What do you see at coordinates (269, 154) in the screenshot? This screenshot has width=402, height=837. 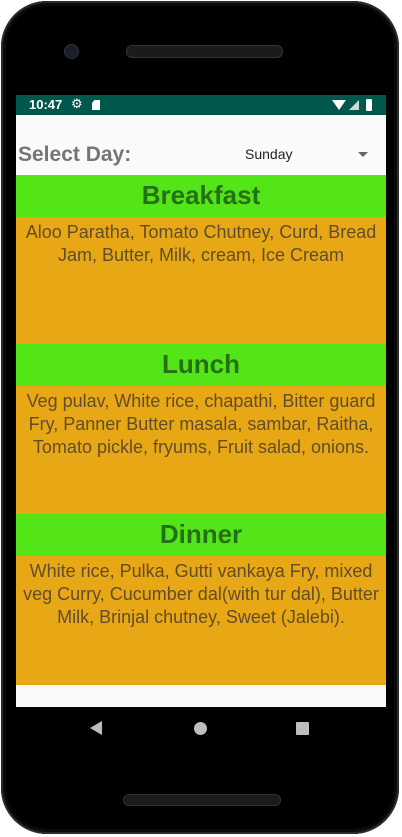 I see `selected-day: Sunday` at bounding box center [269, 154].